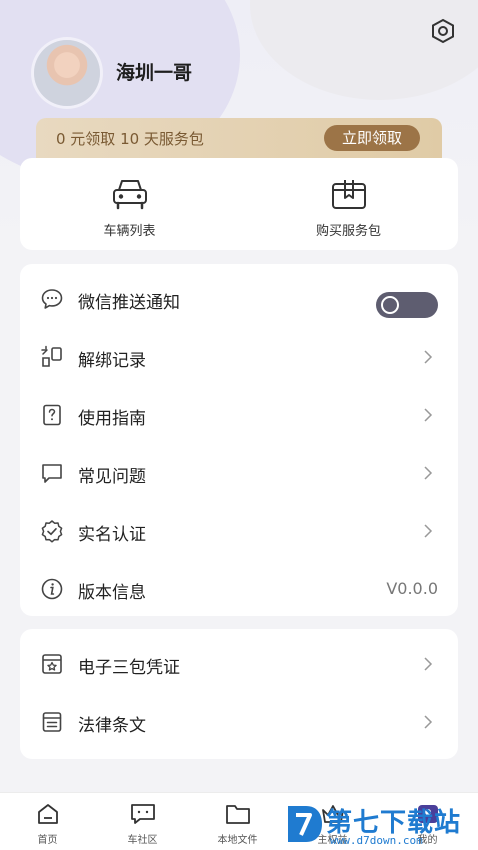 The image size is (478, 850). What do you see at coordinates (348, 231) in the screenshot?
I see `quick-action-label: 购买服务包` at bounding box center [348, 231].